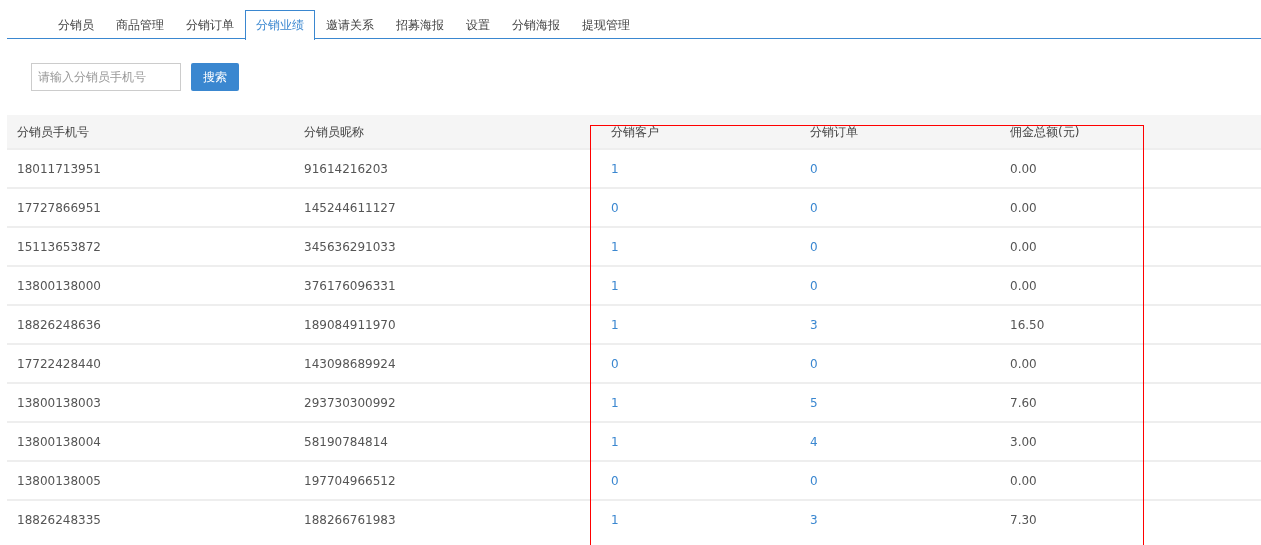 The width and height of the screenshot is (1261, 545). I want to click on tab: 招募海报, so click(420, 24).